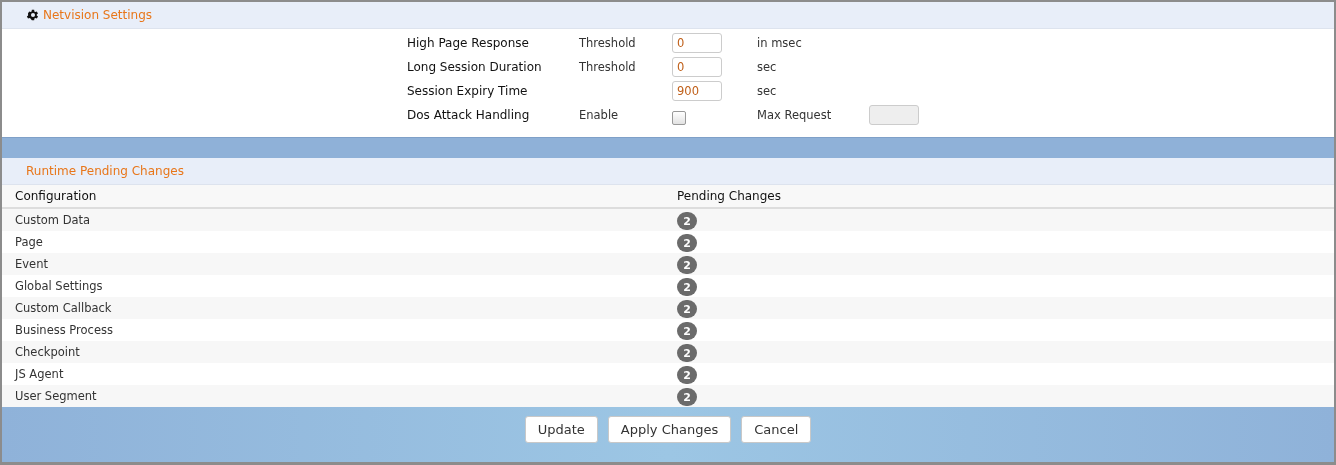  What do you see at coordinates (105, 171) in the screenshot?
I see `section-title: Runtime Pending Changes` at bounding box center [105, 171].